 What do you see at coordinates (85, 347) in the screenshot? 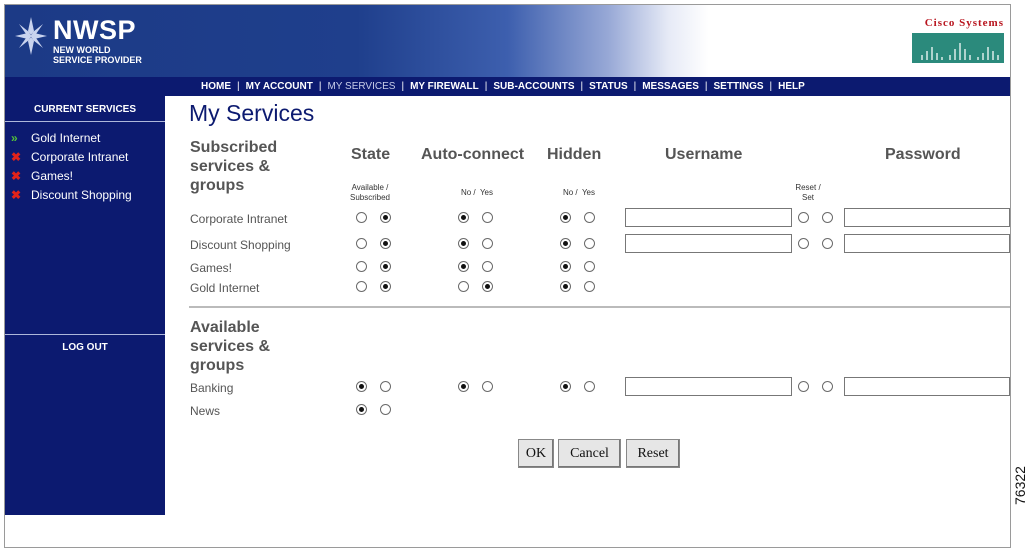
I see `logout-link: LOG OUT` at bounding box center [85, 347].